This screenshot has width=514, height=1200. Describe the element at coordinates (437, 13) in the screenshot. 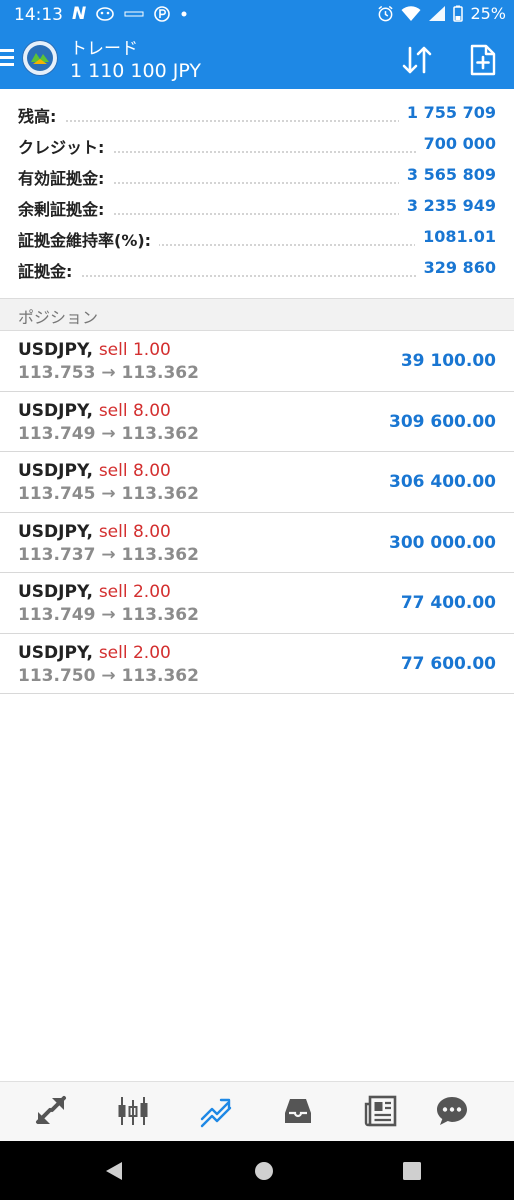

I see `signal-icon` at that location.